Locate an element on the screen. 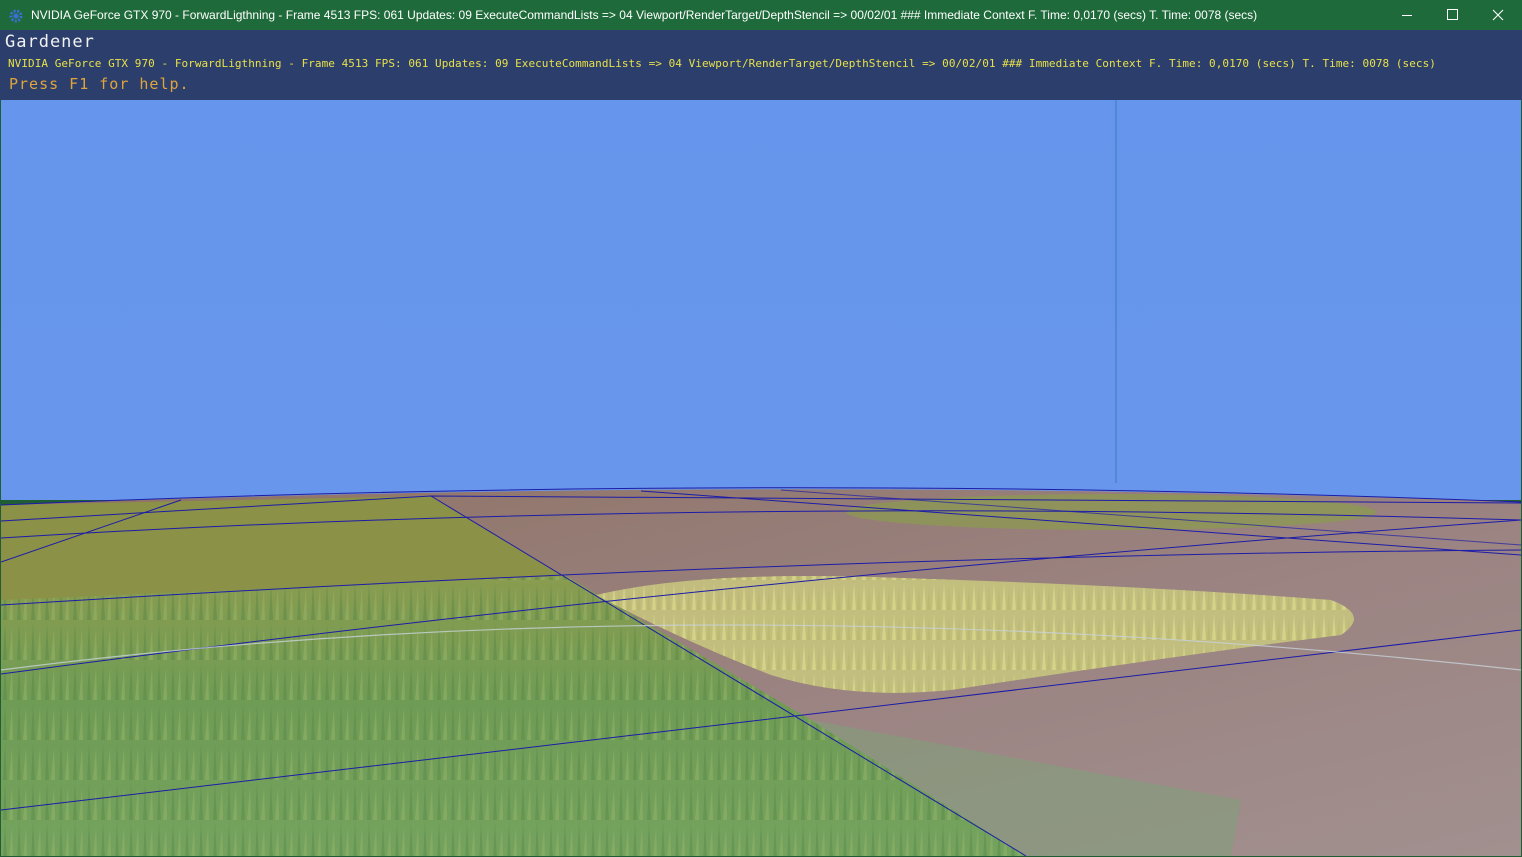 Image resolution: width=1522 pixels, height=857 pixels. maximize-icon is located at coordinates (1452, 14).